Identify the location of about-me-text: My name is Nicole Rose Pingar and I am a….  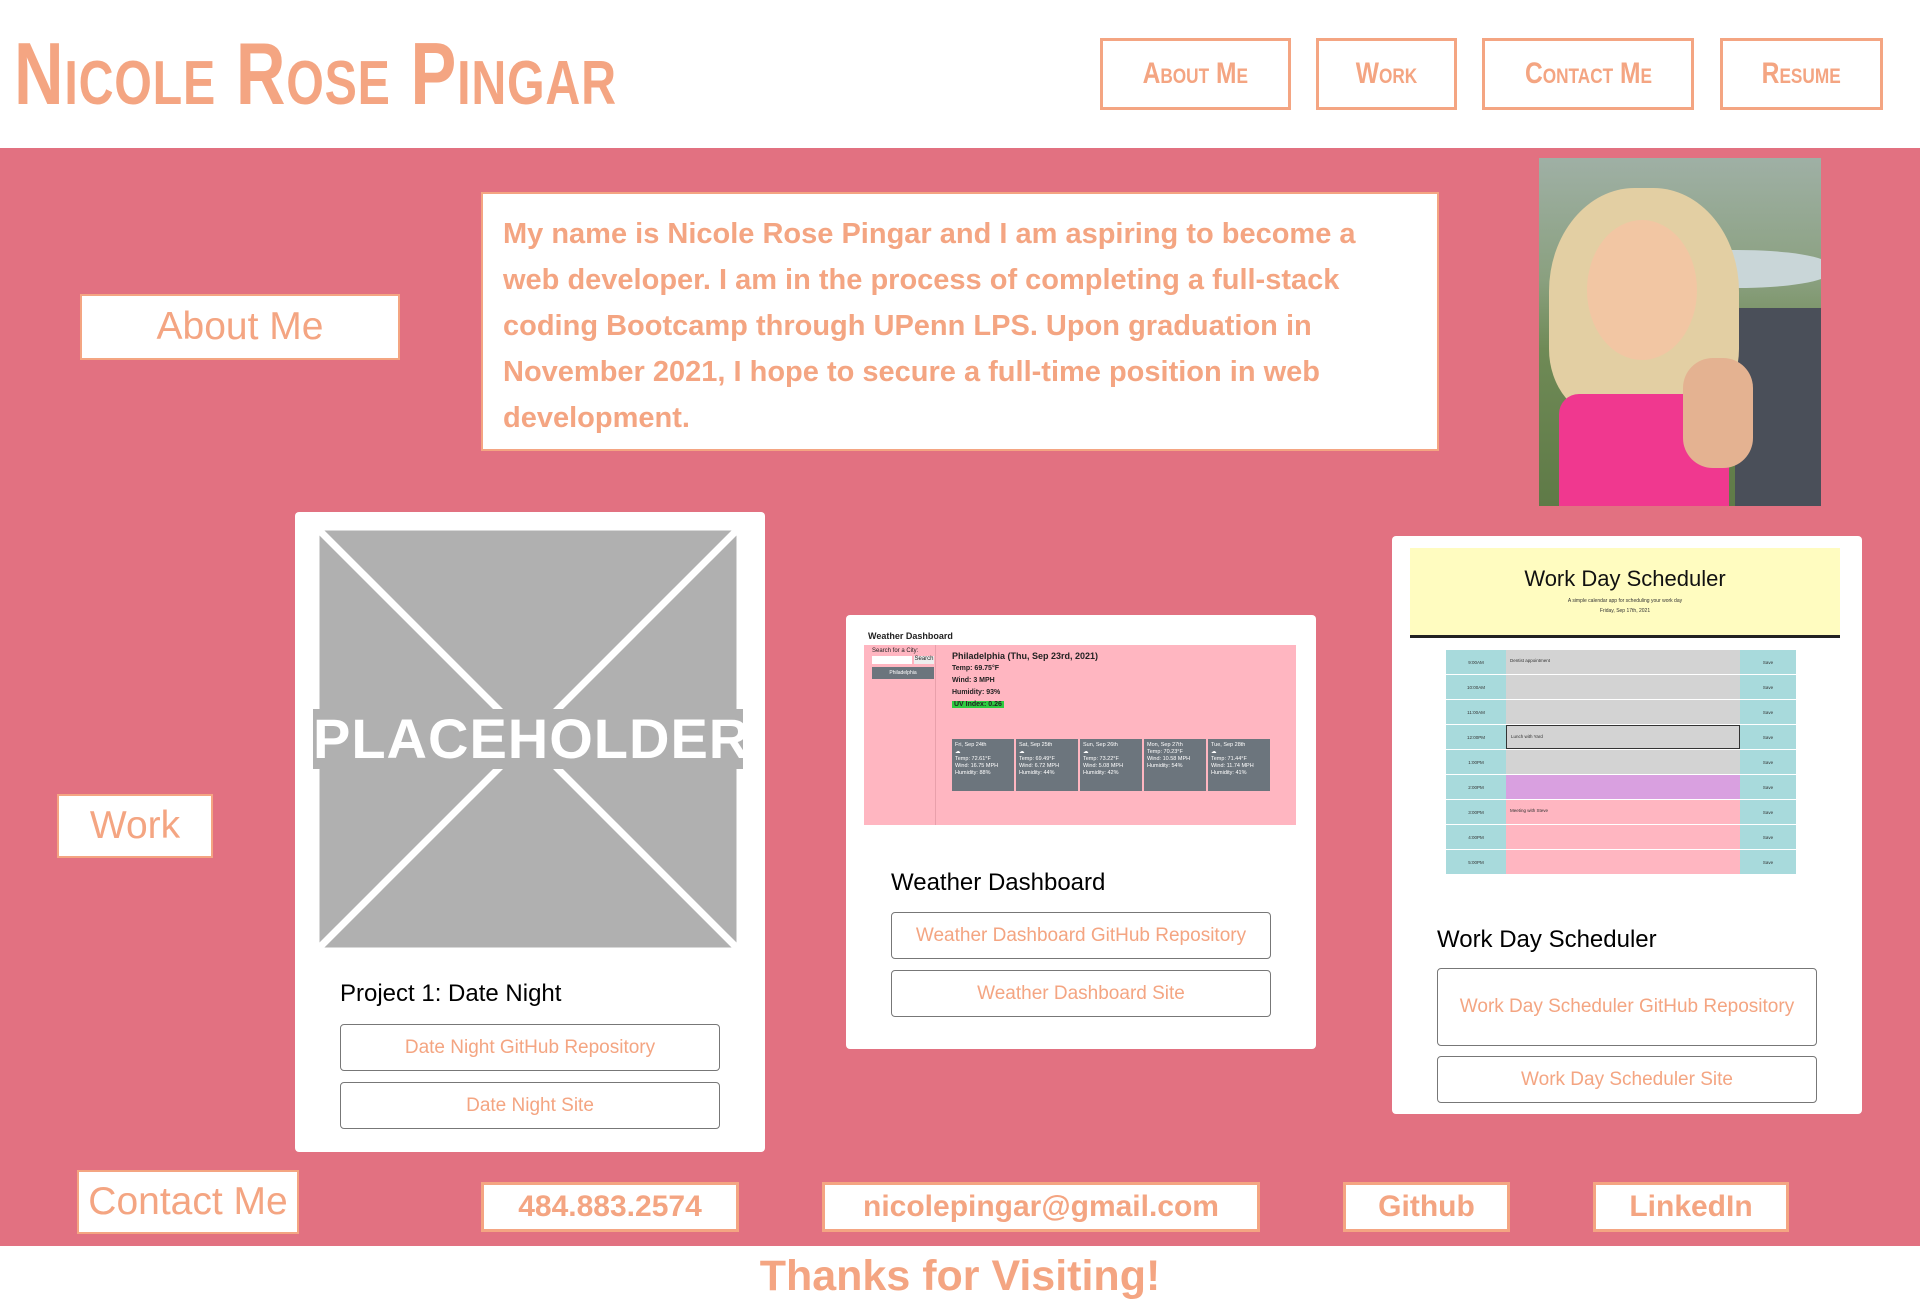
(960, 321).